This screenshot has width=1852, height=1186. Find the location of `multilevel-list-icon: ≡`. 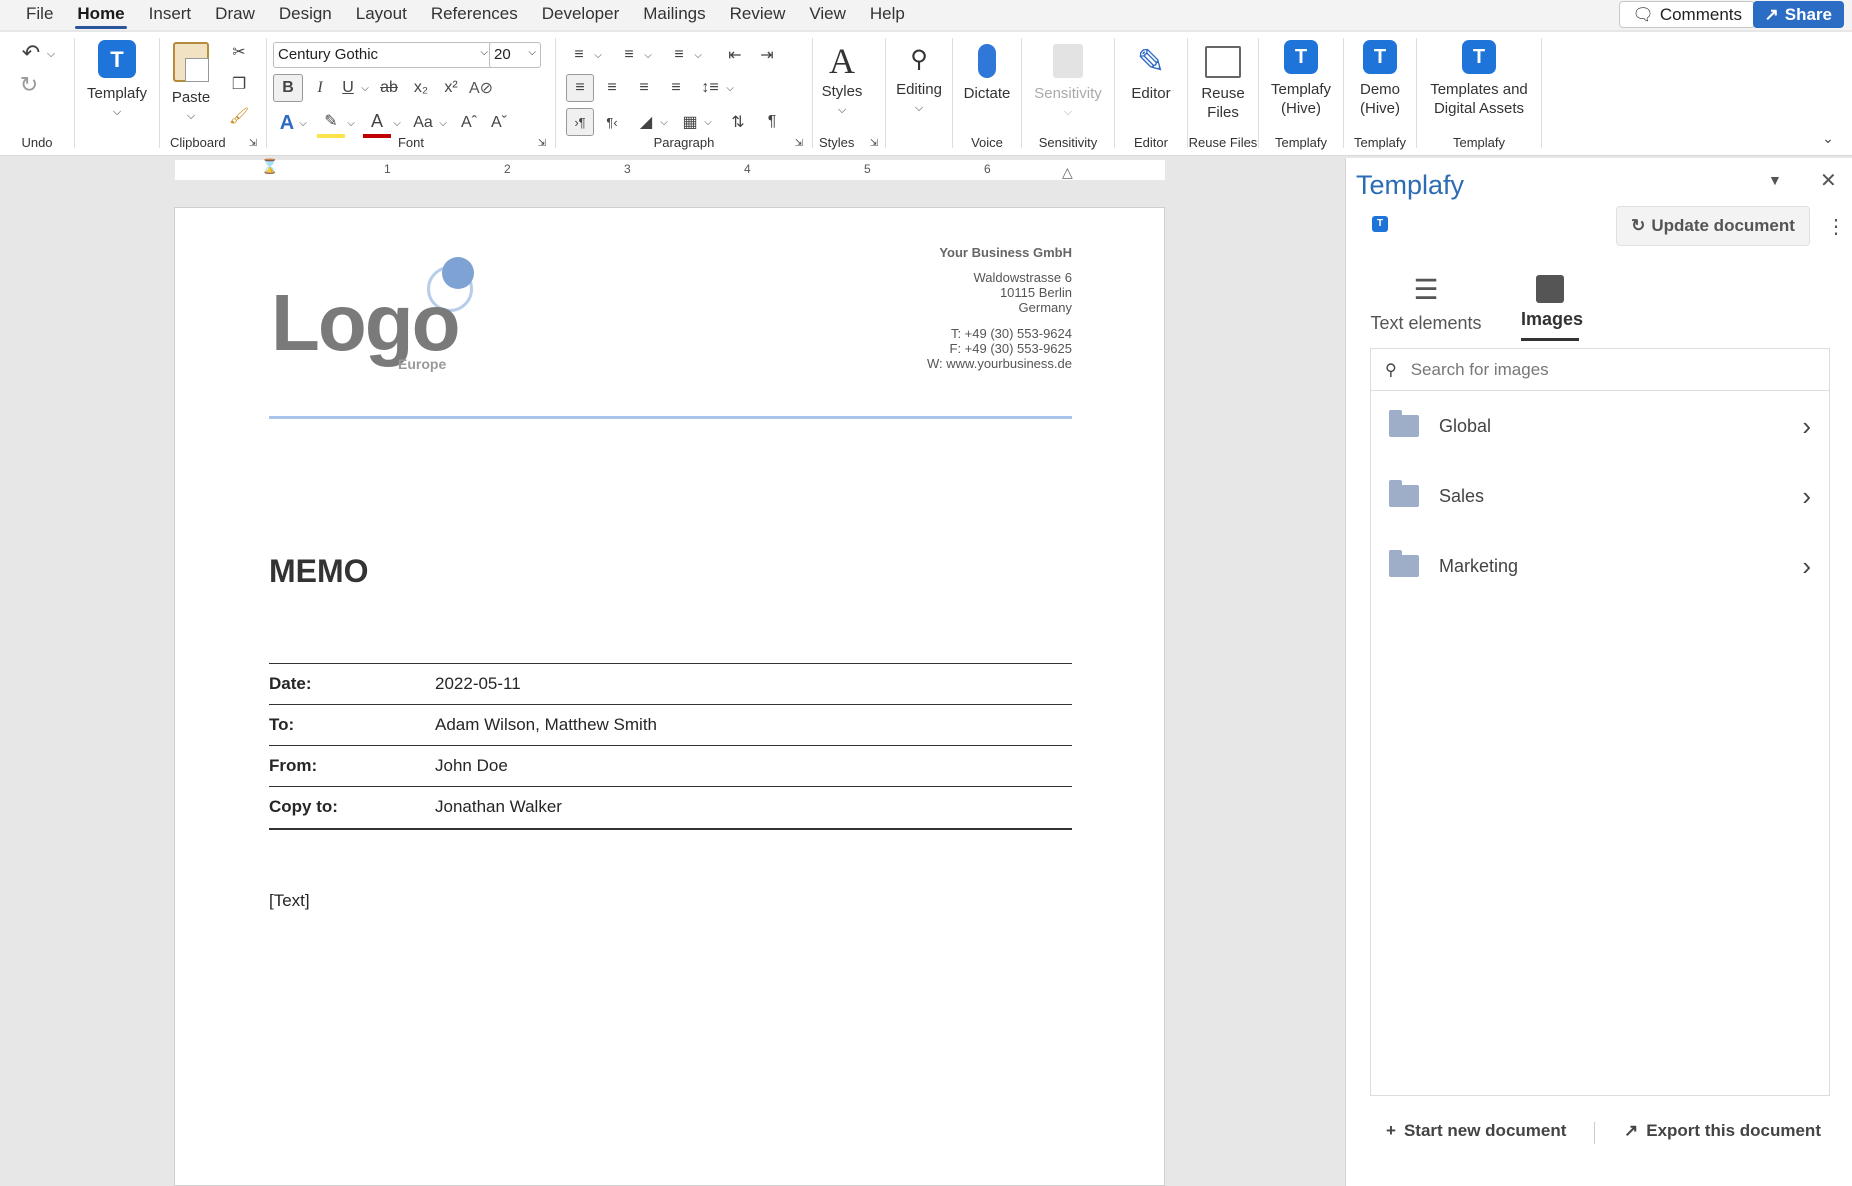

multilevel-list-icon: ≡ is located at coordinates (679, 55).